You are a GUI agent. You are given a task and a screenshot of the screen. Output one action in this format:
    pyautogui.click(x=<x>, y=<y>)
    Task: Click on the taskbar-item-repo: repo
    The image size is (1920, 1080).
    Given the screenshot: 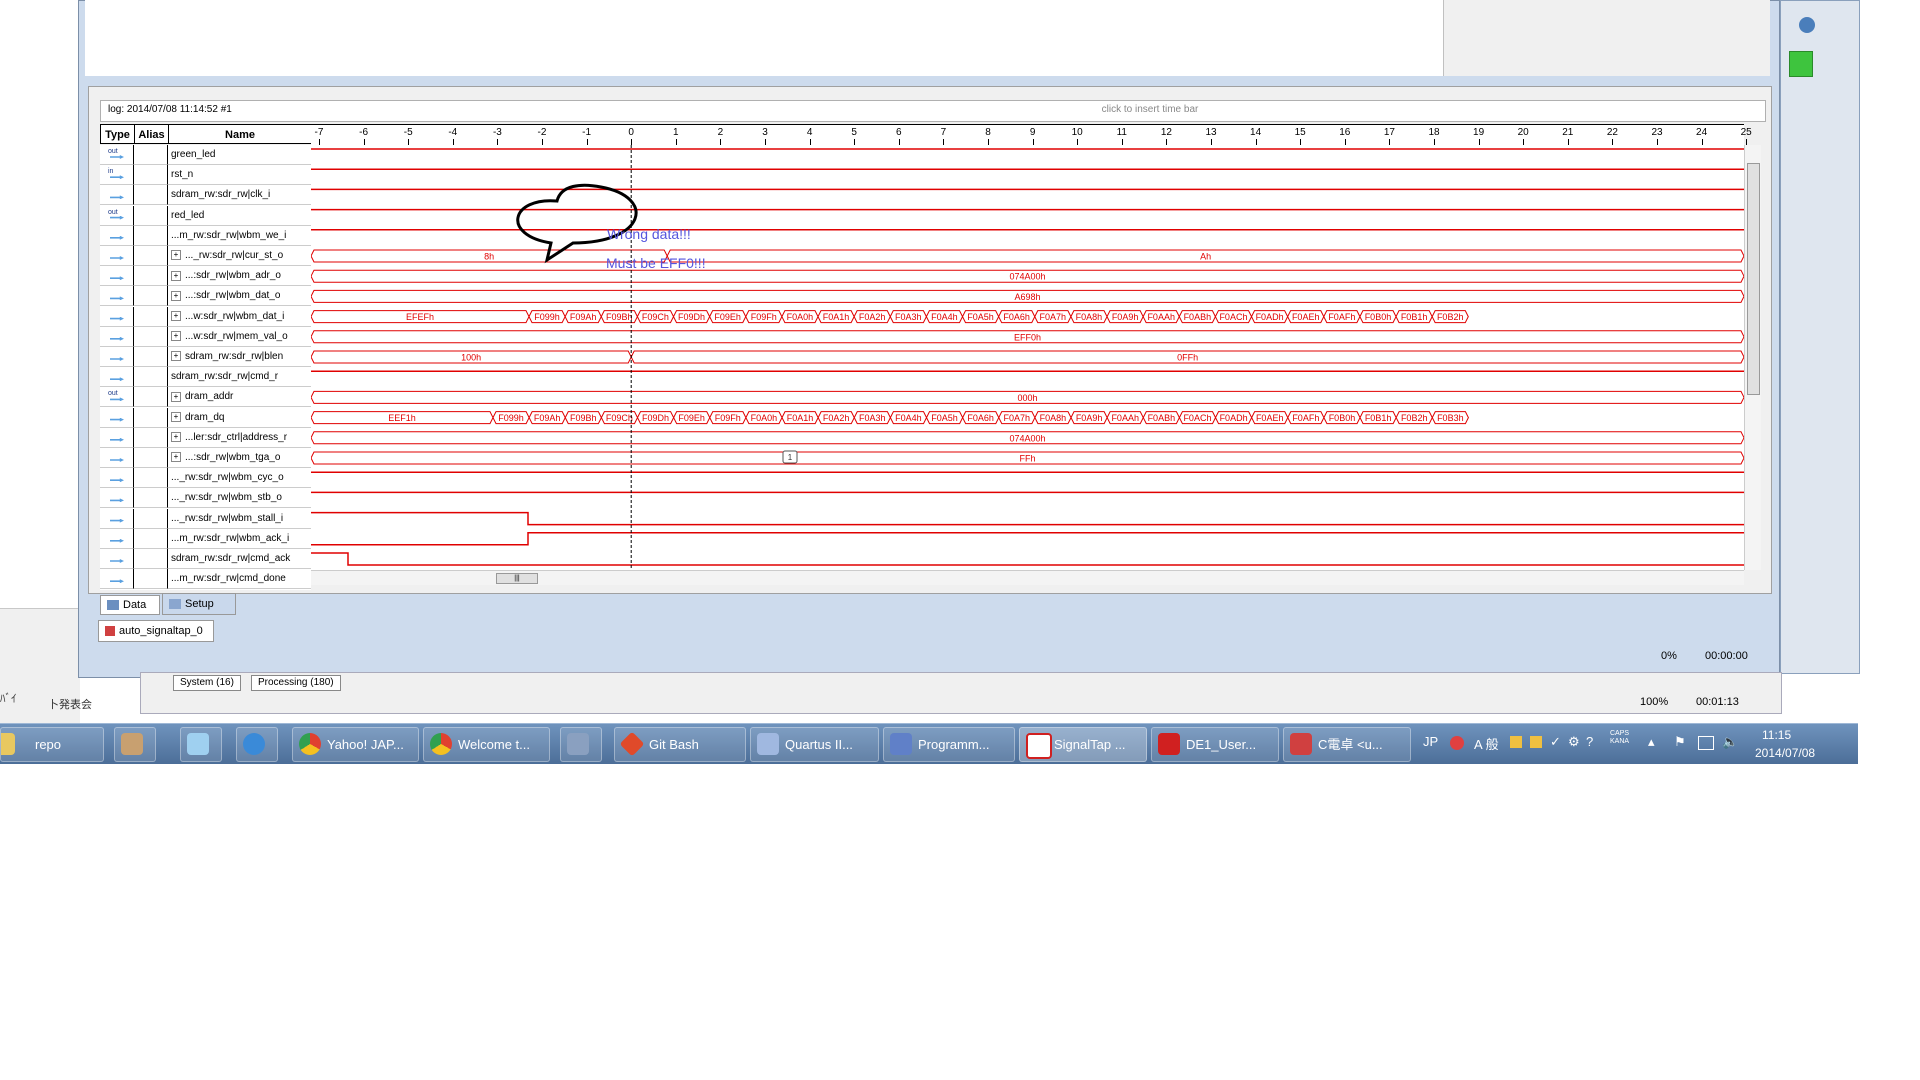 What is the action you would take?
    pyautogui.click(x=52, y=744)
    